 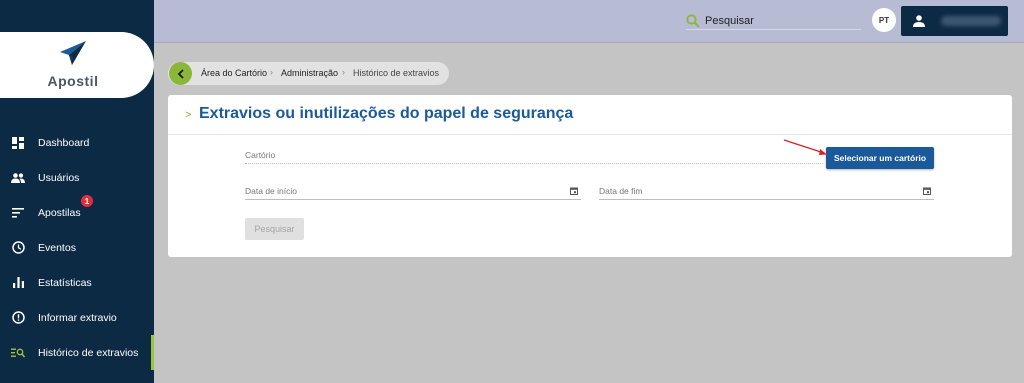 What do you see at coordinates (73, 81) in the screenshot?
I see `app-name: Apostil` at bounding box center [73, 81].